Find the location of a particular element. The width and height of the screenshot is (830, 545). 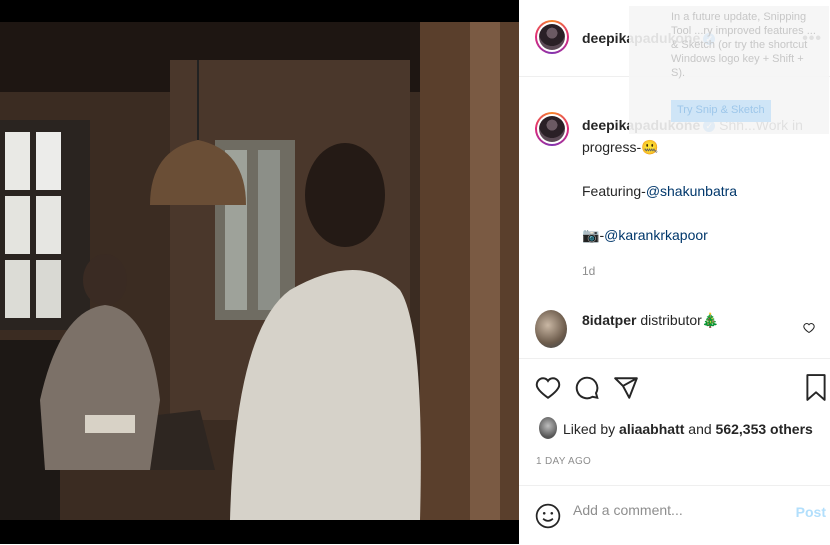

comment-like-icon is located at coordinates (809, 328).